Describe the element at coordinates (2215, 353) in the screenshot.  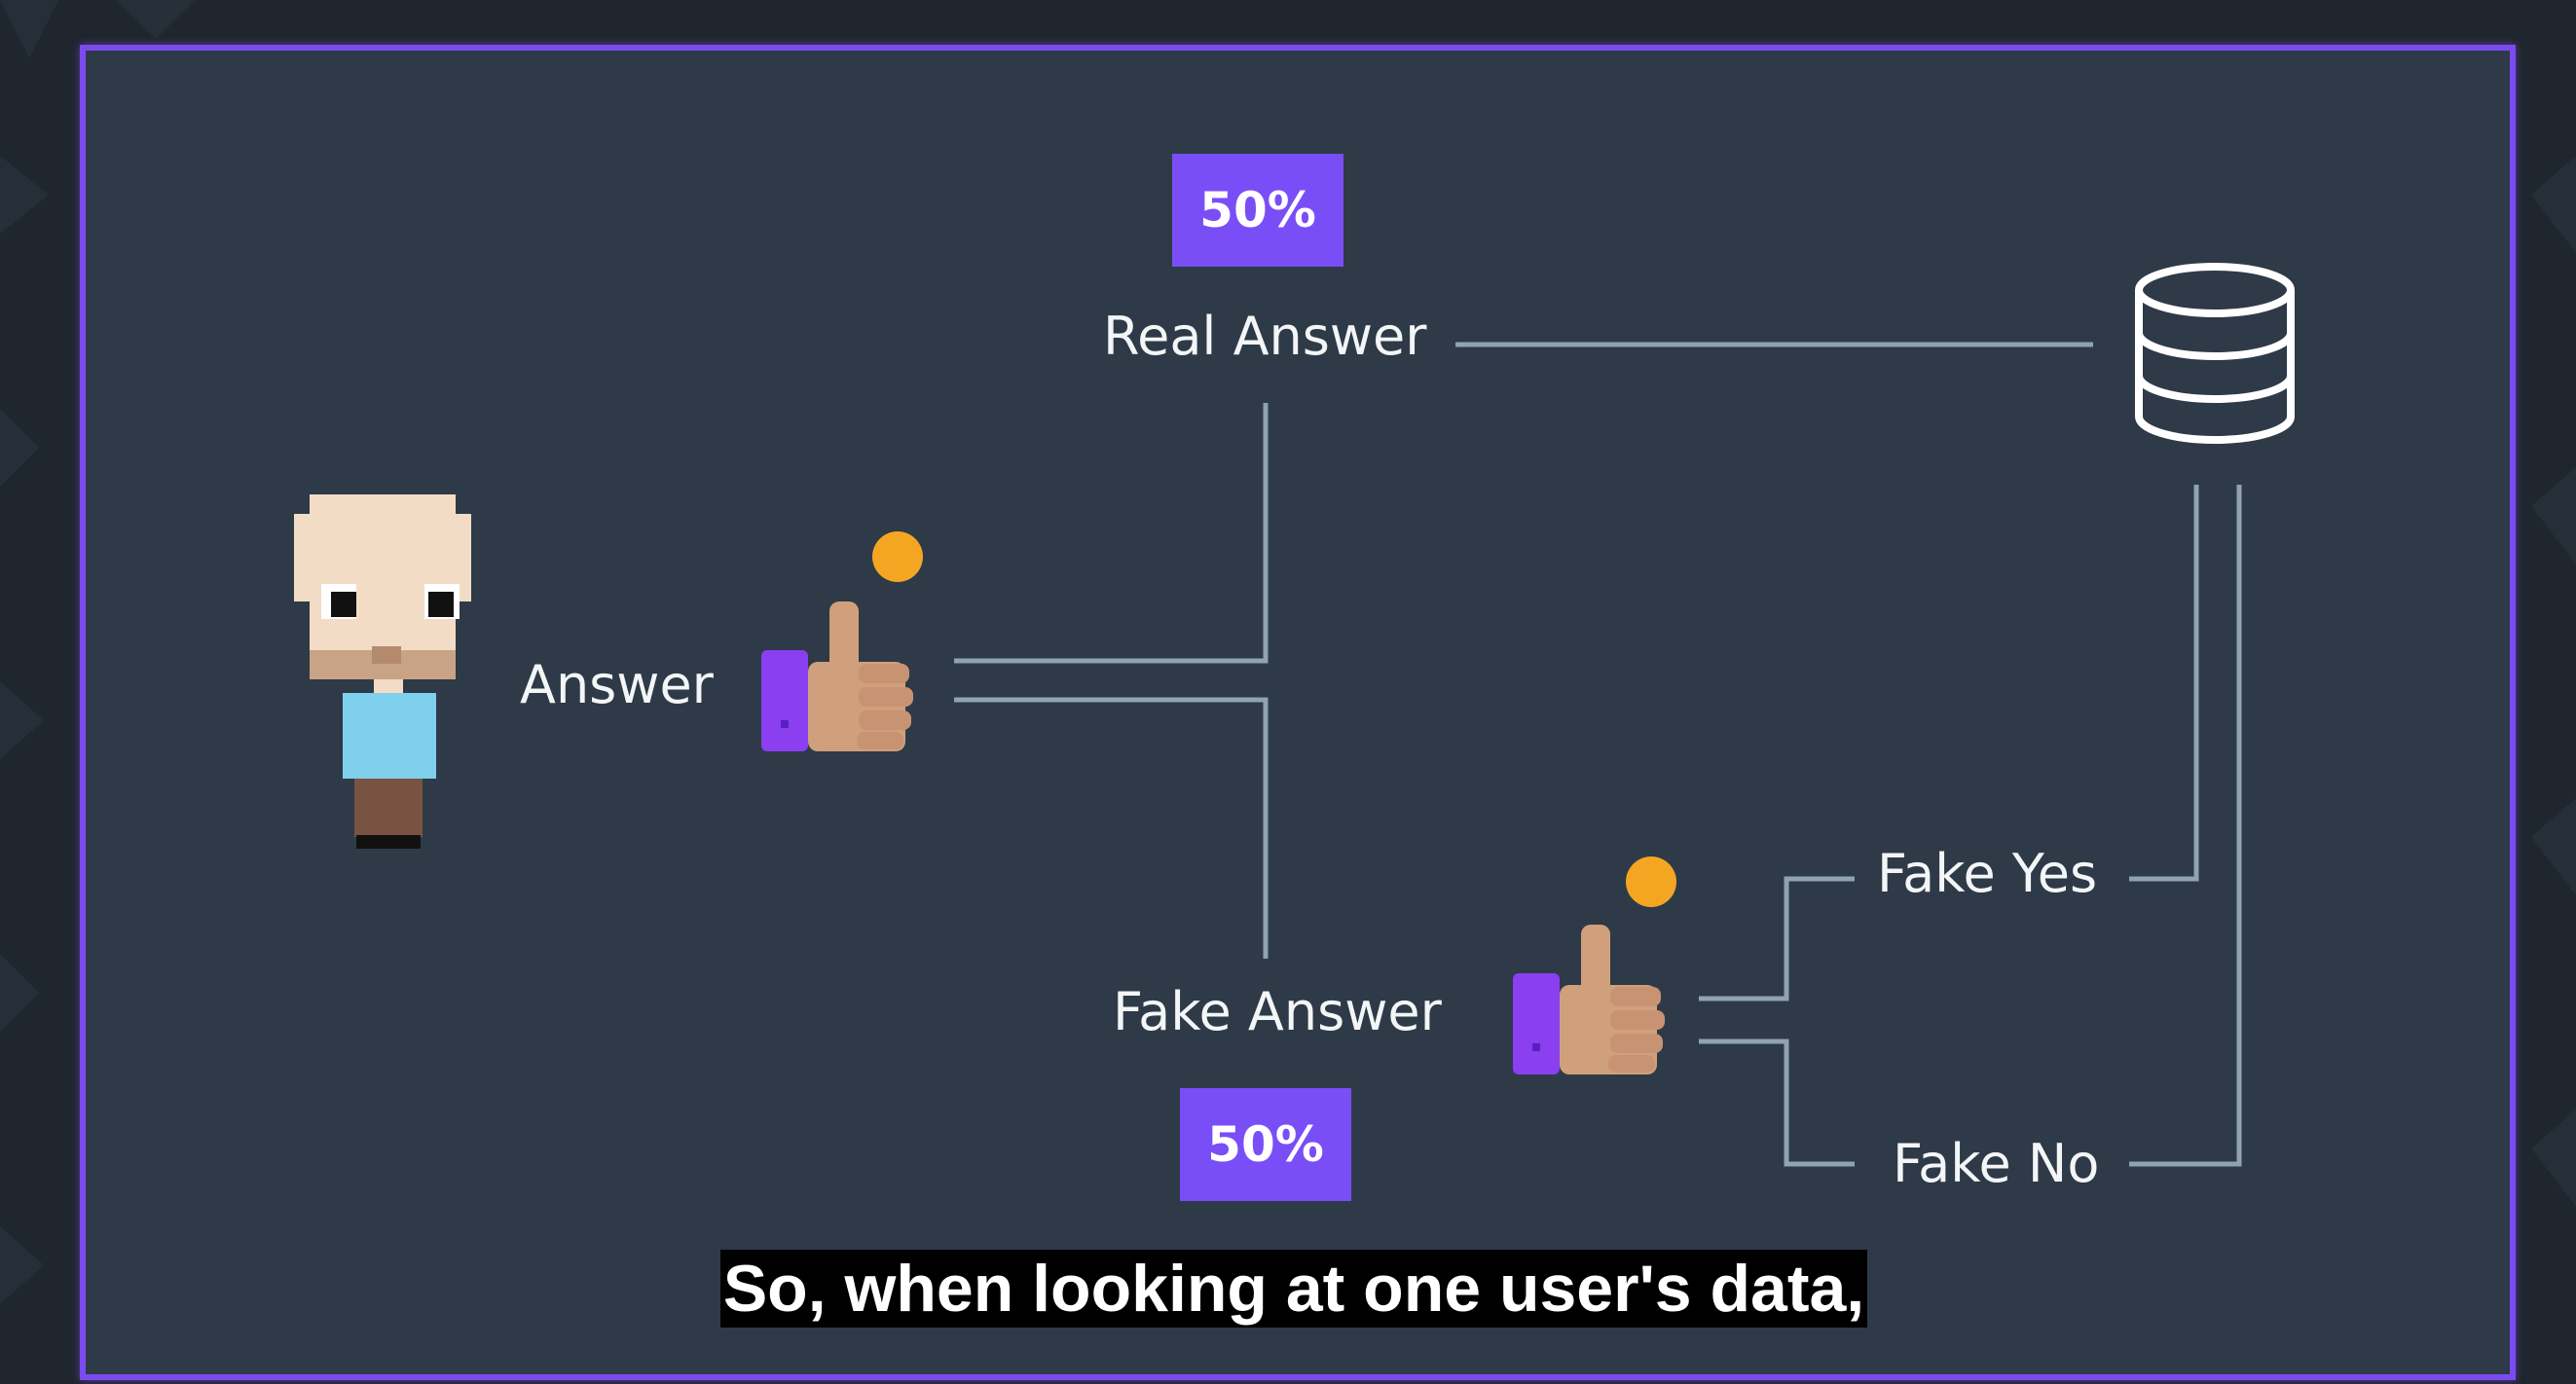
I see `database-icon` at that location.